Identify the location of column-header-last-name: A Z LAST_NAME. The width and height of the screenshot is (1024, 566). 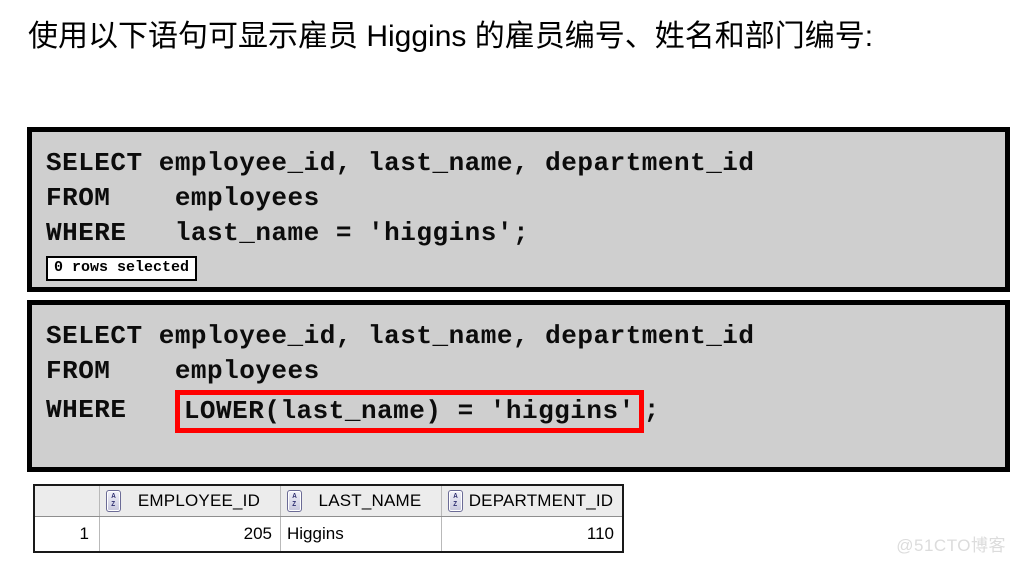
(361, 501).